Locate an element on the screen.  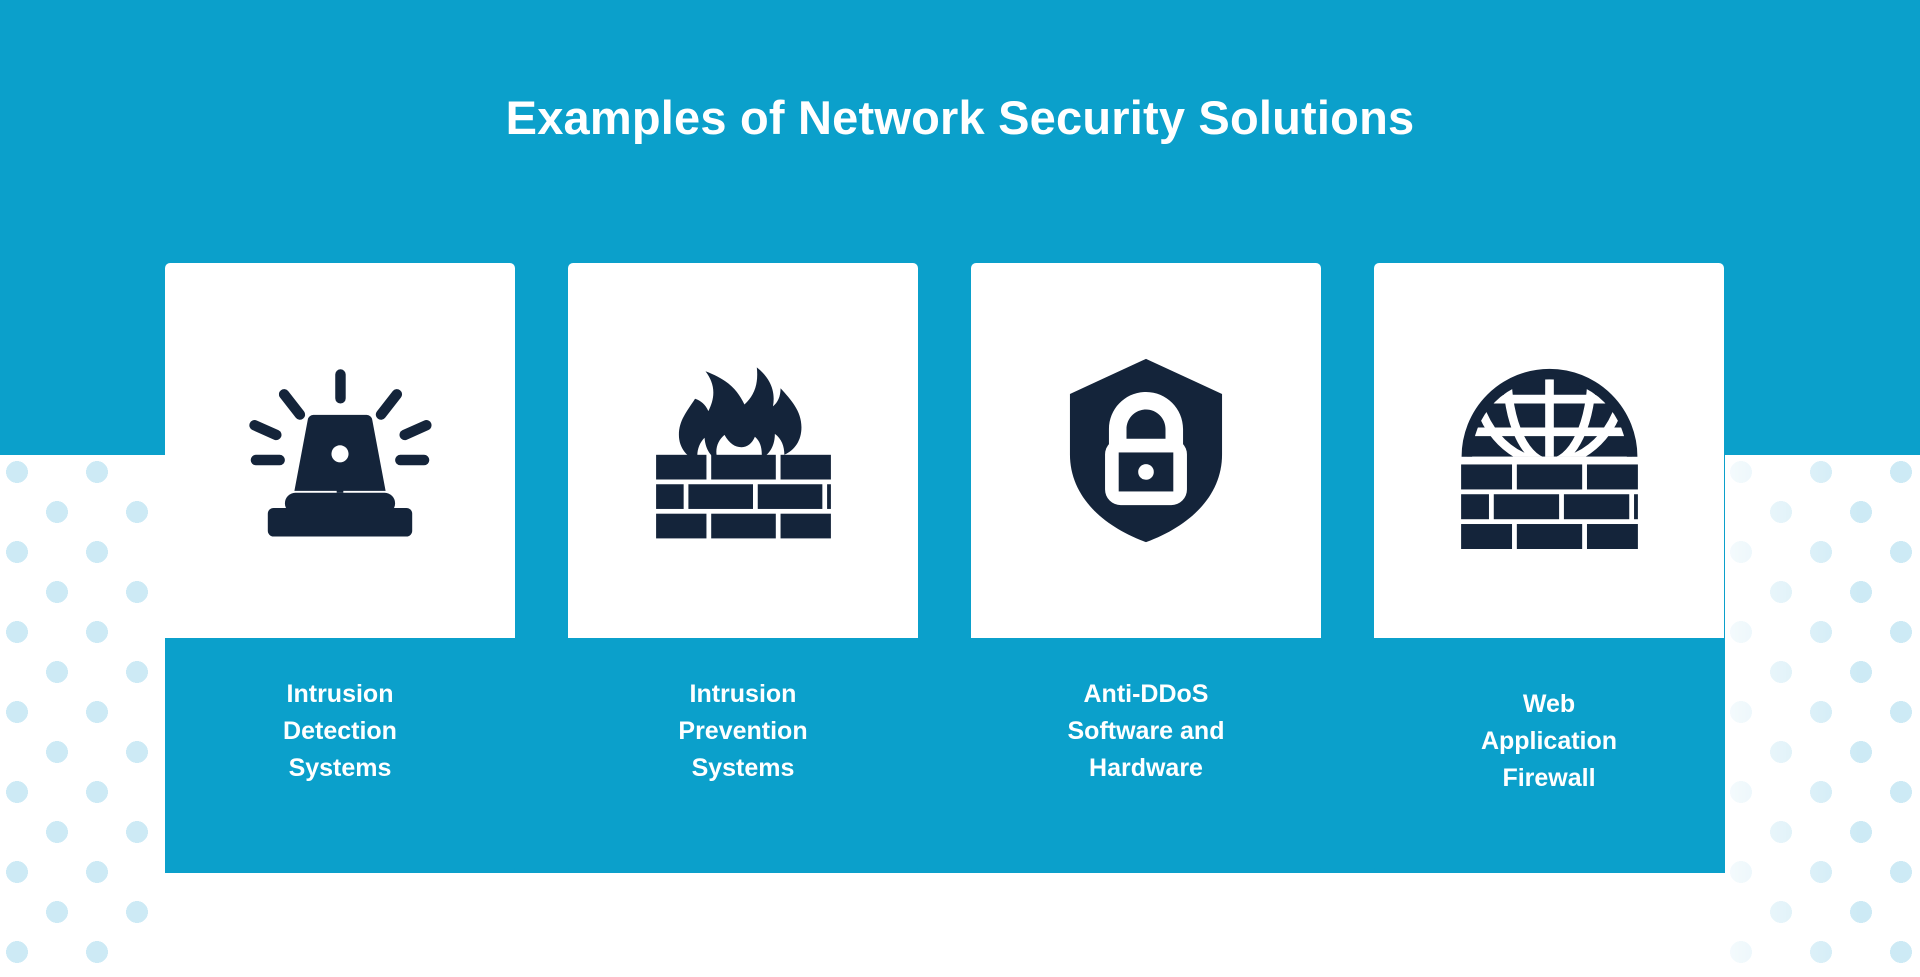
card-label-area: Intrusion Detection Systems is located at coordinates (340, 755).